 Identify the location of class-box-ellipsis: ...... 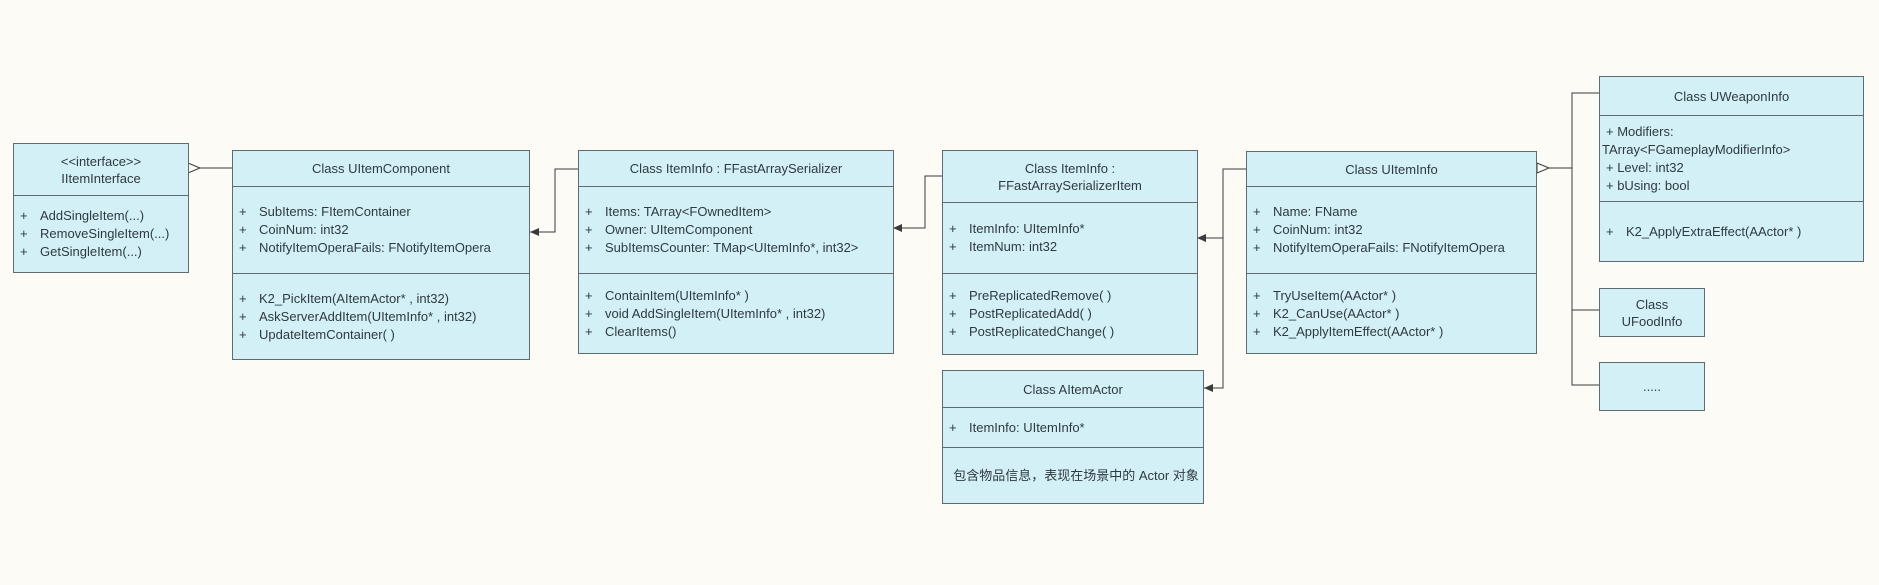
(1652, 386).